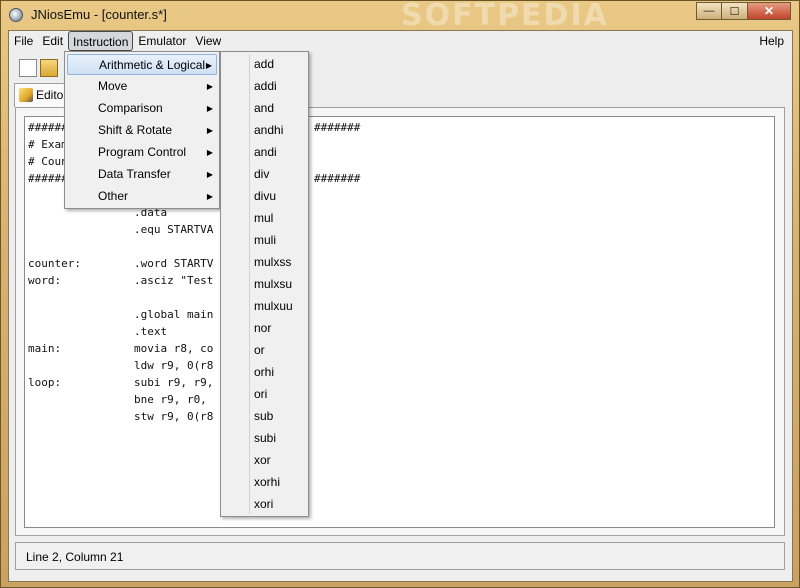  I want to click on menu-item-label: Data Transfer, so click(134, 174).